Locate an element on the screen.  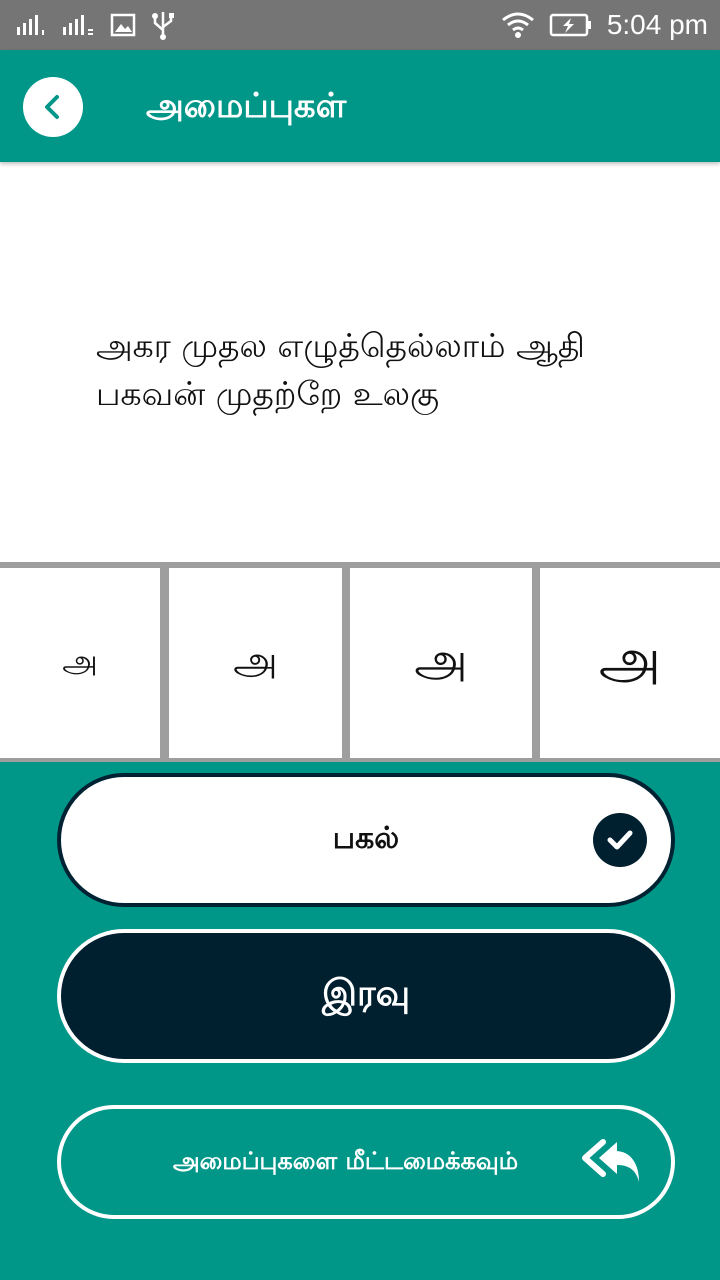
chevron-left-icon is located at coordinates (52, 107).